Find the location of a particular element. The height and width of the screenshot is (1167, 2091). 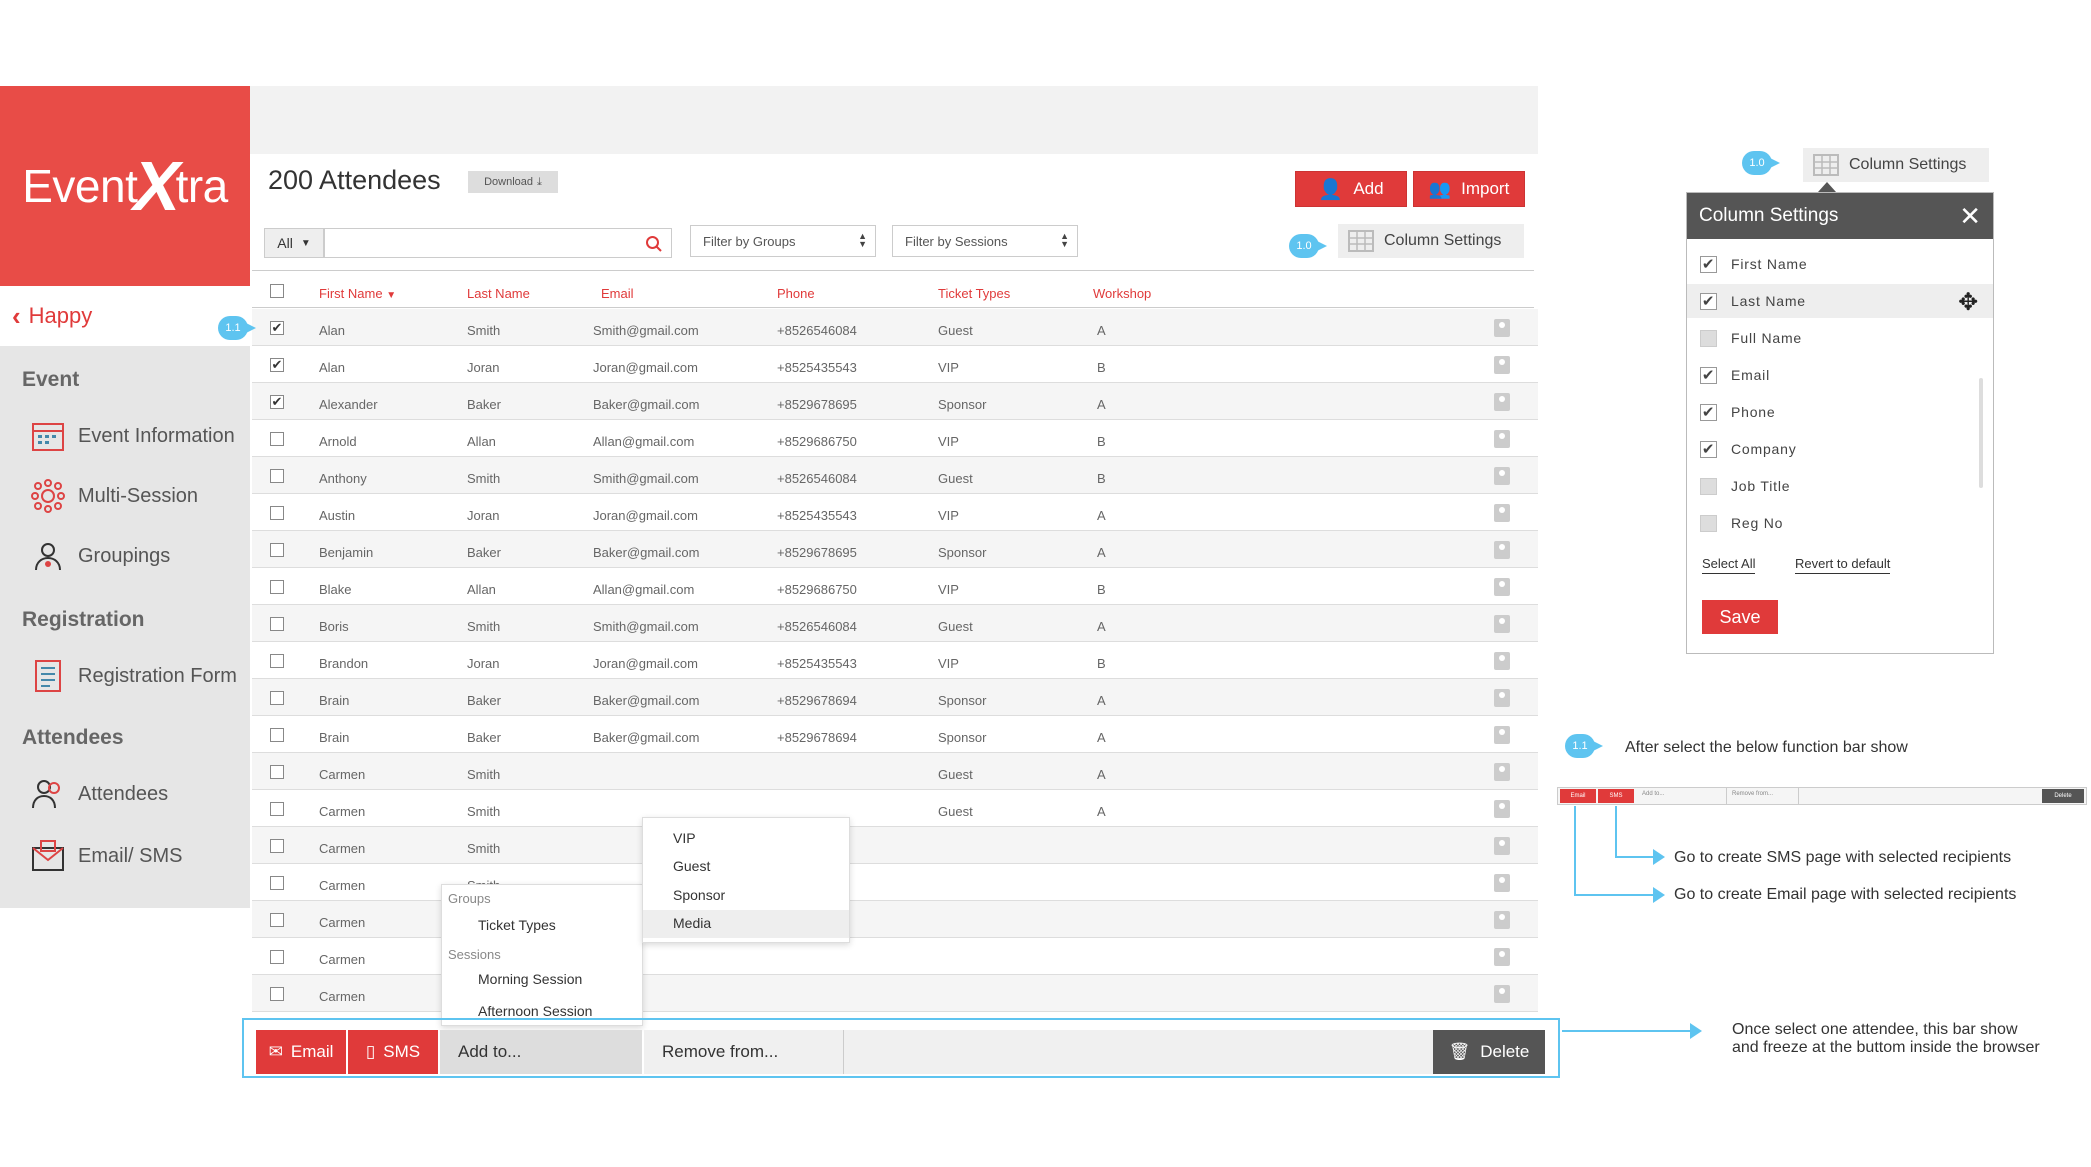

column-option: ✔ Phone is located at coordinates (1840, 412).